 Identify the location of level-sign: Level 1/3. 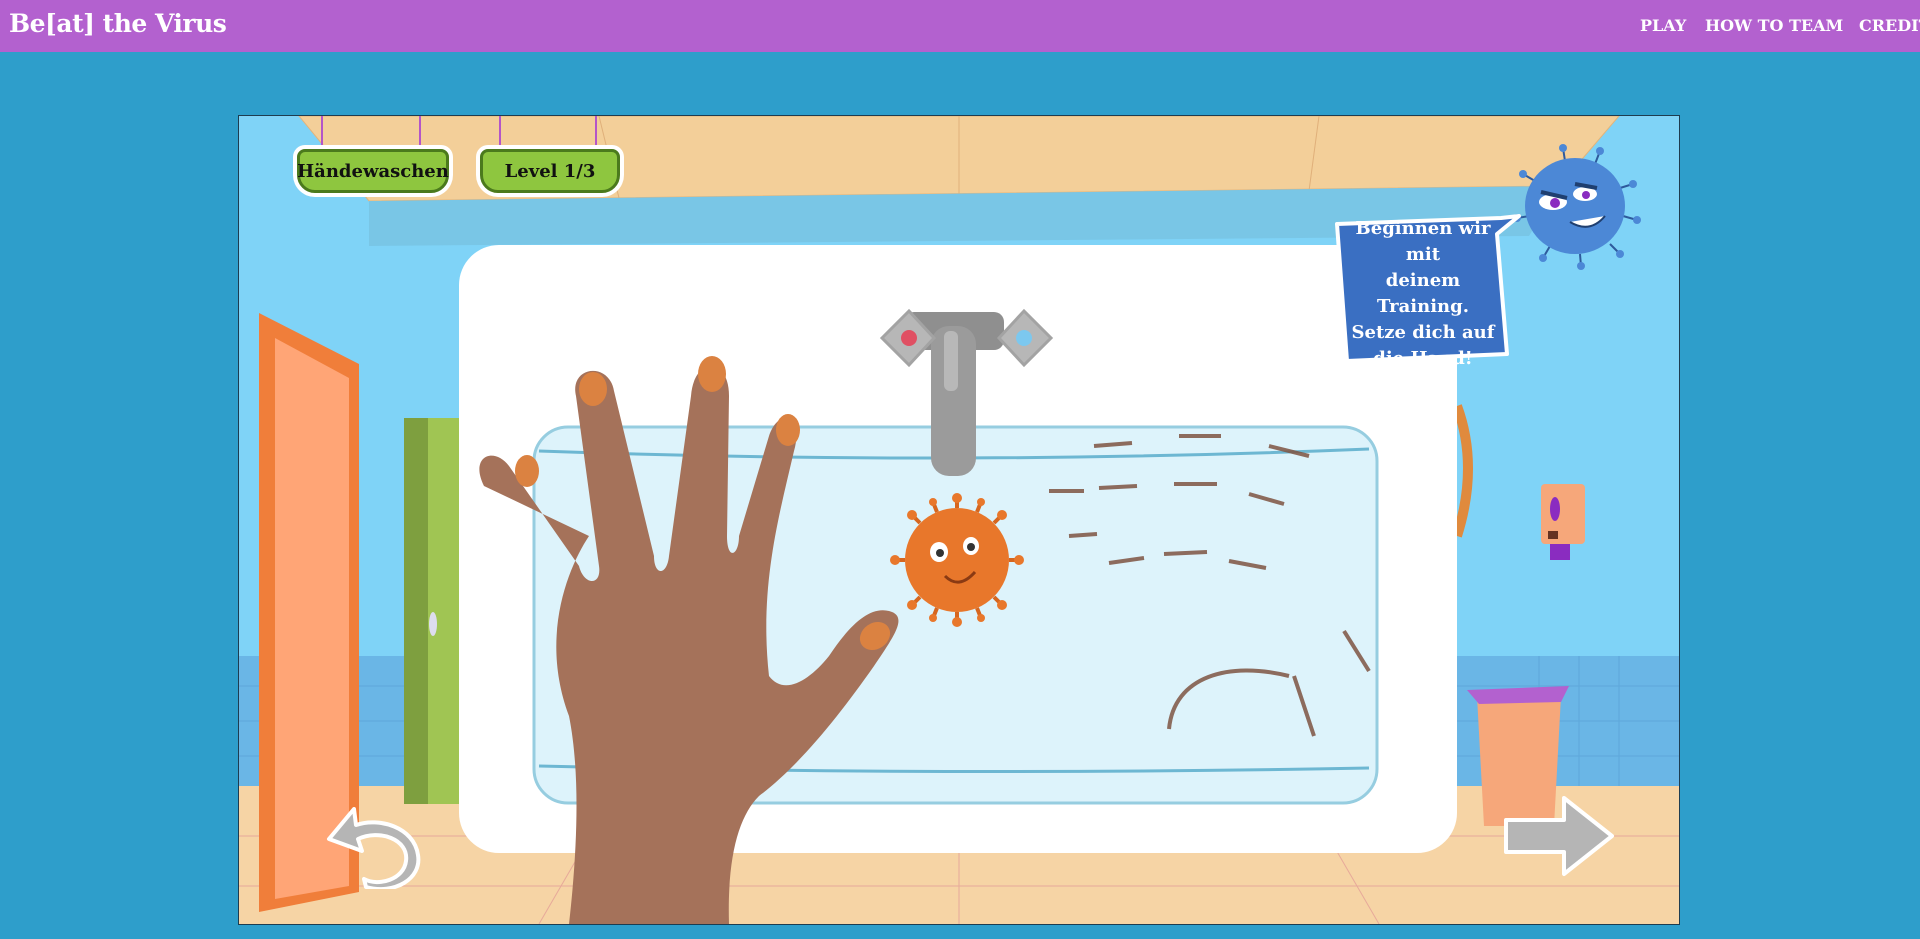
(550, 171).